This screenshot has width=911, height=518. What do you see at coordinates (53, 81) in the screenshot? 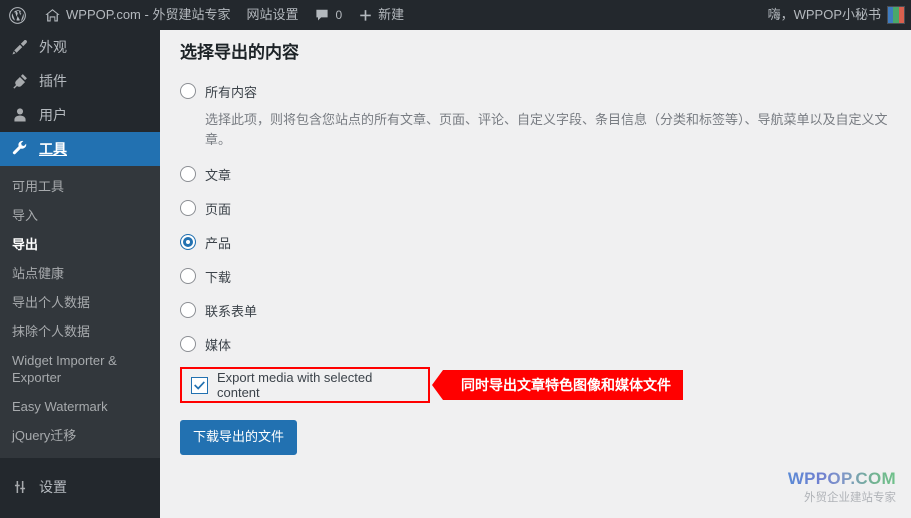
I see `sidebar-item-label: 插件` at bounding box center [53, 81].